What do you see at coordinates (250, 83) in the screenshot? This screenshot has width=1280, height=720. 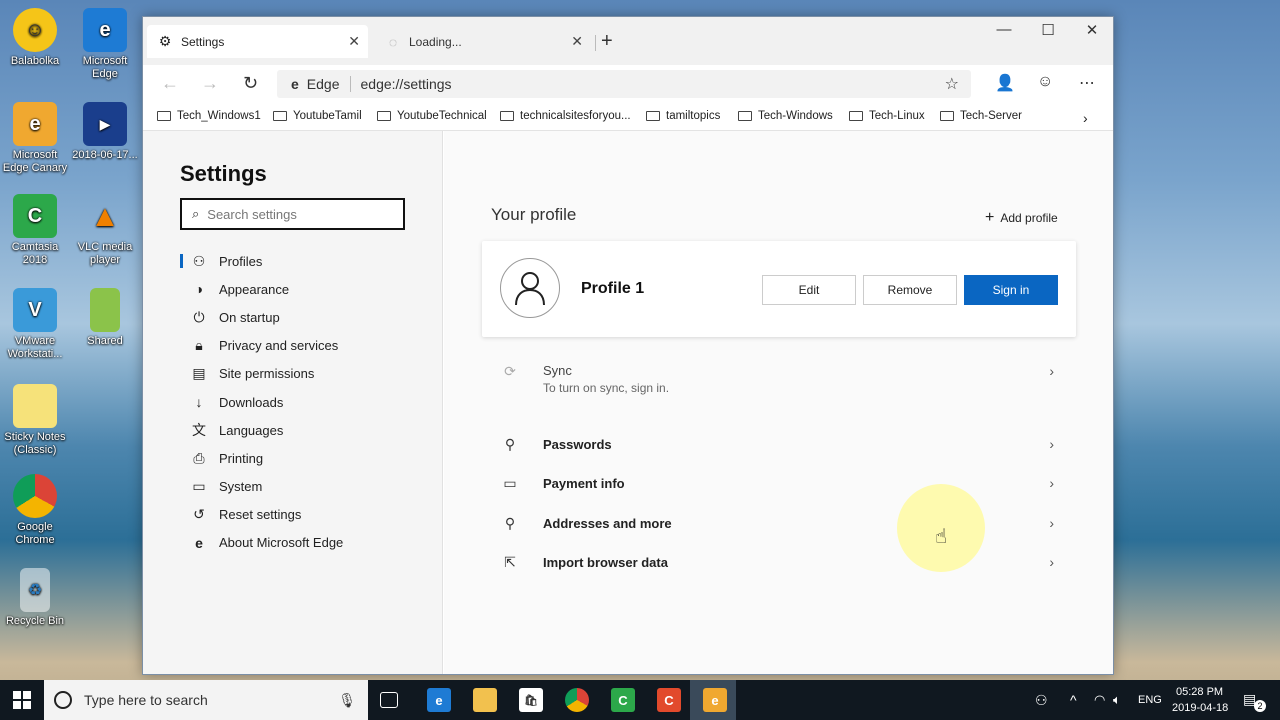 I see `refresh-icon: ↻` at bounding box center [250, 83].